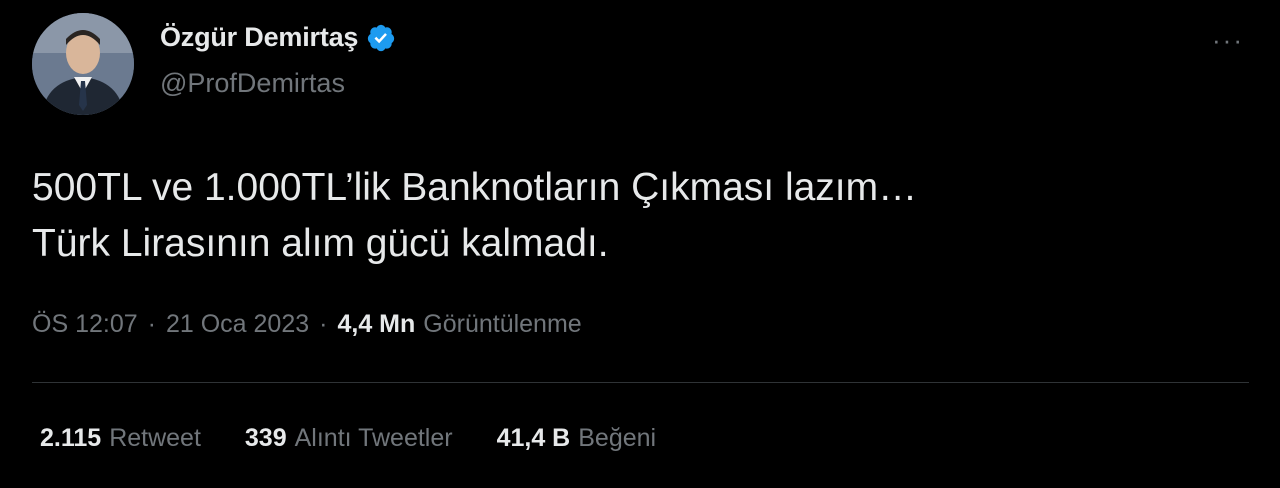 Image resolution: width=1280 pixels, height=488 pixels. I want to click on likes-stat: 41,4 B Beğeni, so click(577, 438).